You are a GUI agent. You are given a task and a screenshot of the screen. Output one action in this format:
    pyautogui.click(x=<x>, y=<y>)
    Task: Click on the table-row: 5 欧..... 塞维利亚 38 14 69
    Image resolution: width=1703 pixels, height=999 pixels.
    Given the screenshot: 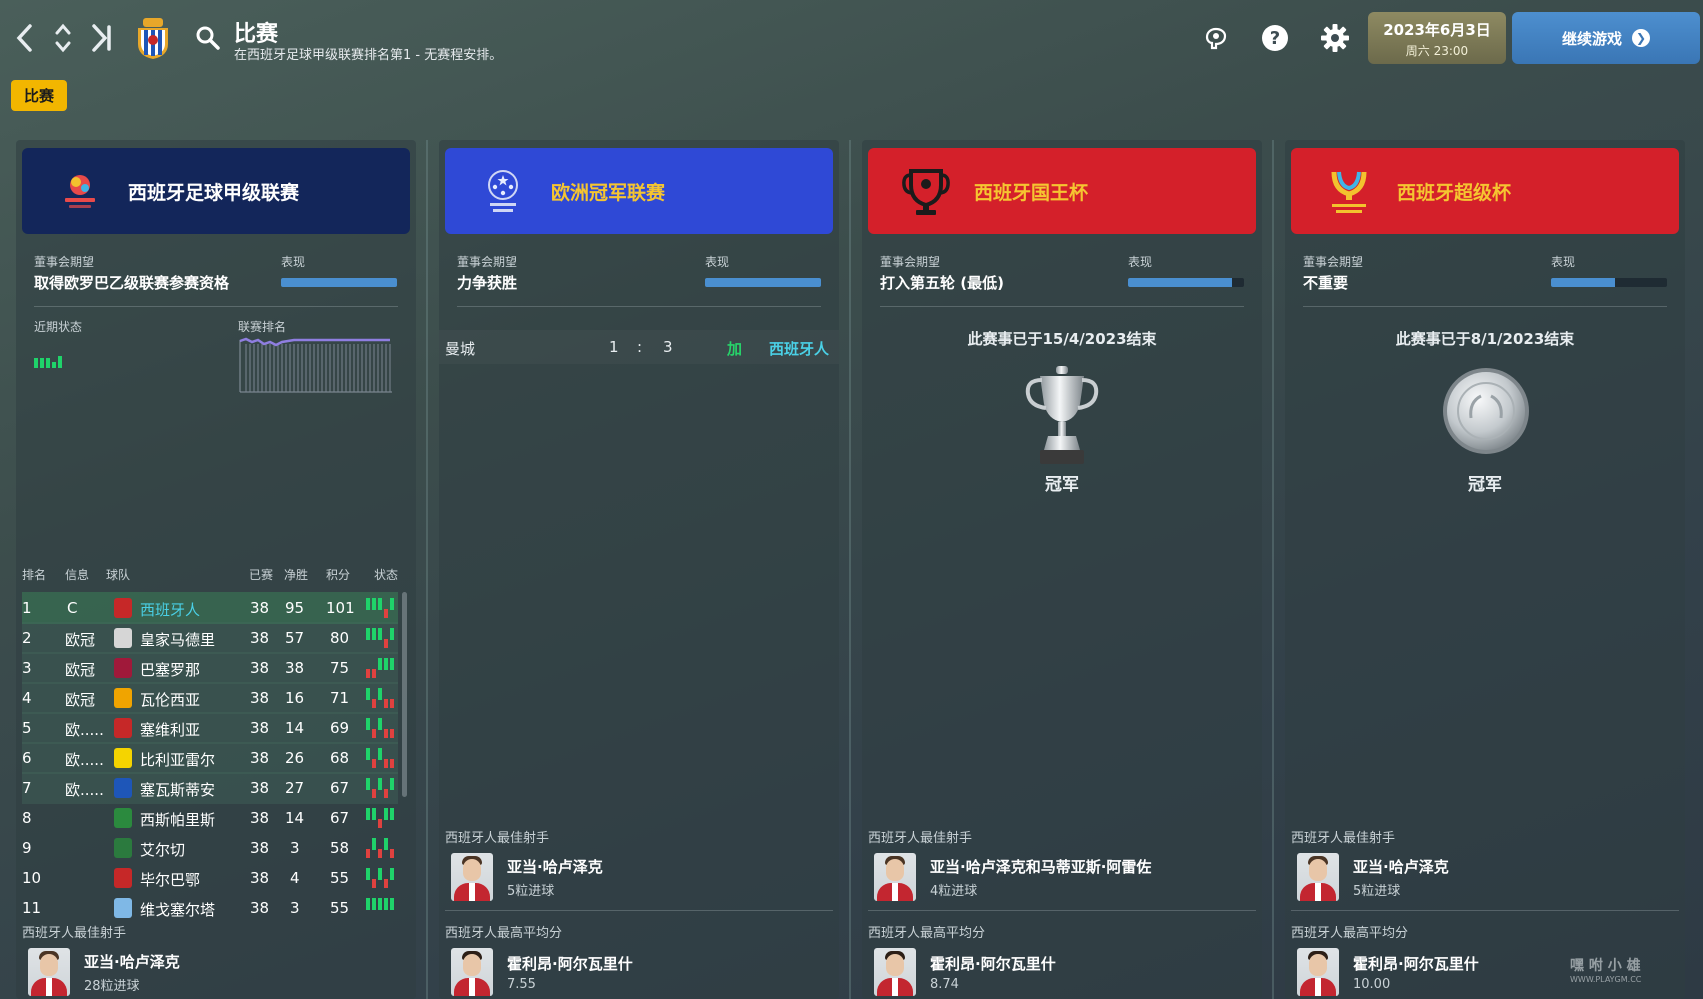 What is the action you would take?
    pyautogui.click(x=210, y=728)
    